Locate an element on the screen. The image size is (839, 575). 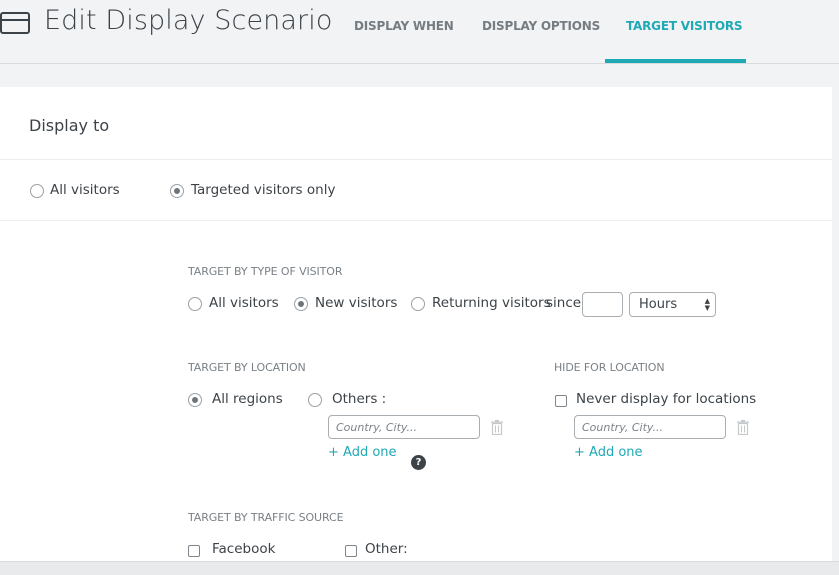
page-title: Edit Display Scenario is located at coordinates (188, 20).